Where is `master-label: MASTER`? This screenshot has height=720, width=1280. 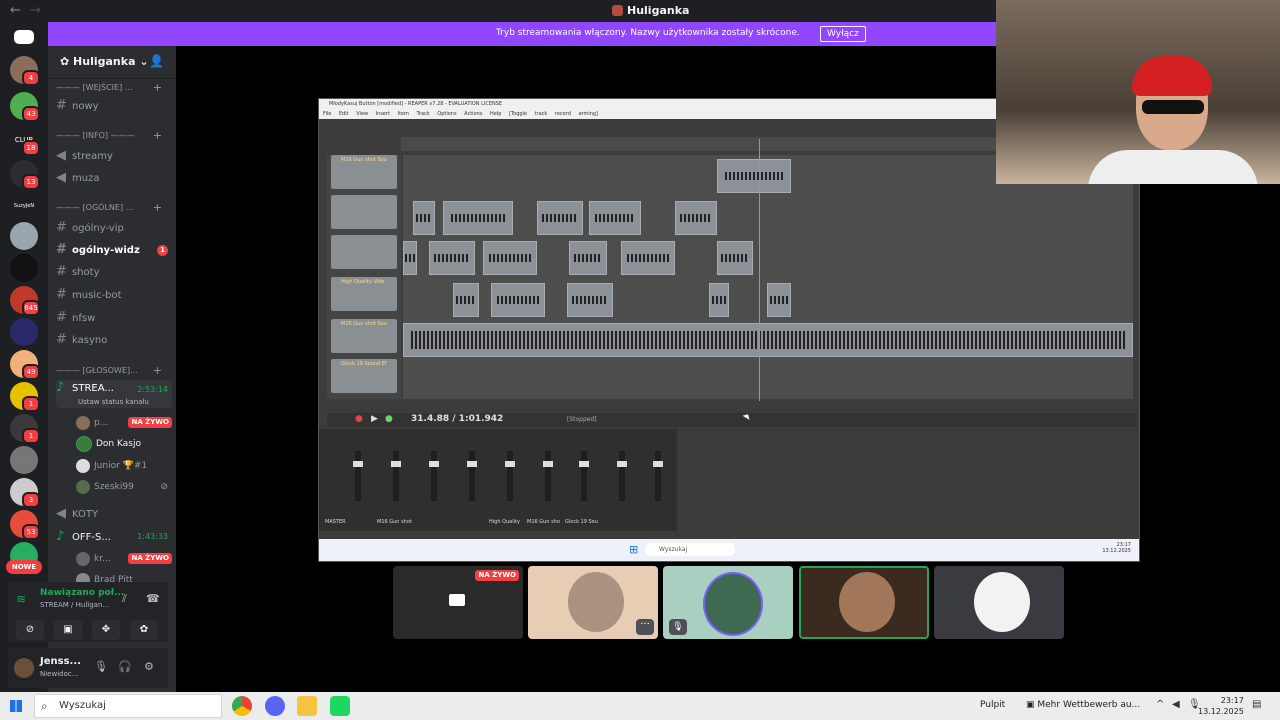
master-label: MASTER is located at coordinates (335, 522).